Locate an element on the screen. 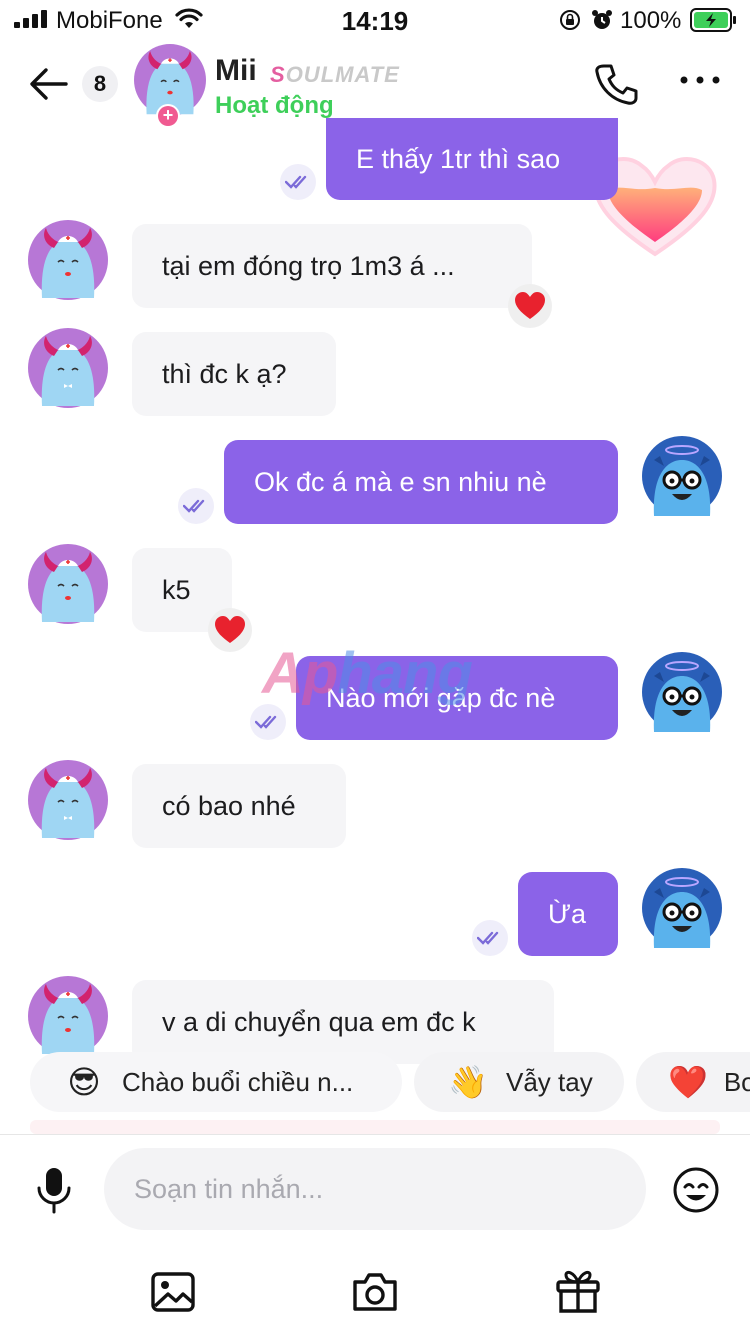 The width and height of the screenshot is (750, 1334). message-text: thì đc k ạ? is located at coordinates (224, 374).